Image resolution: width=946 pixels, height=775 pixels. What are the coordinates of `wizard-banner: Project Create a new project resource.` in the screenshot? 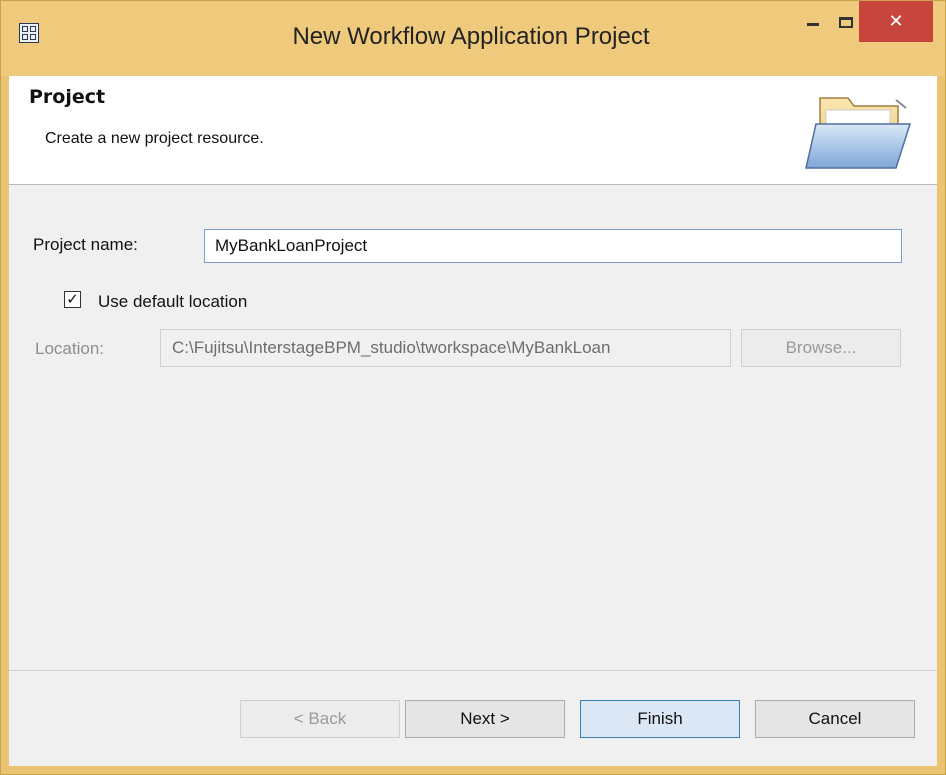 It's located at (473, 130).